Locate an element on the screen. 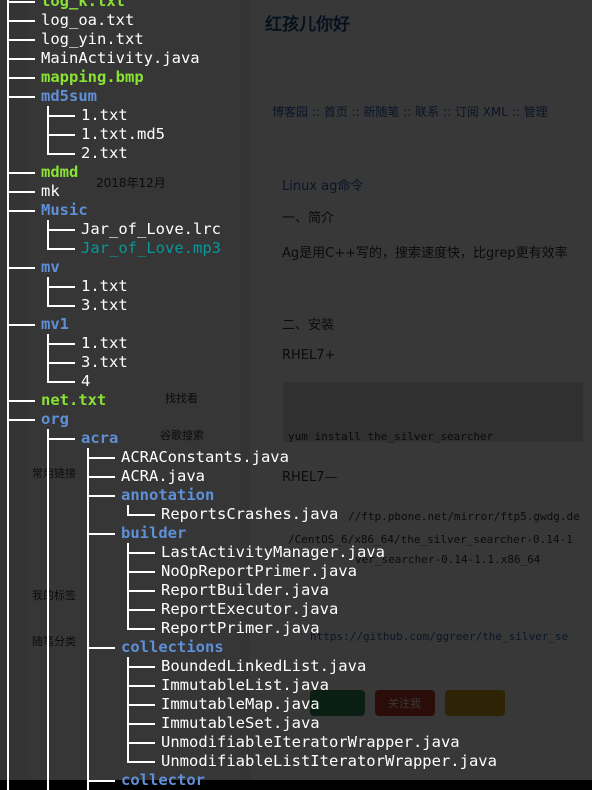 Image resolution: width=592 pixels, height=790 pixels. tree-file-row: 2.txt is located at coordinates (296, 153).